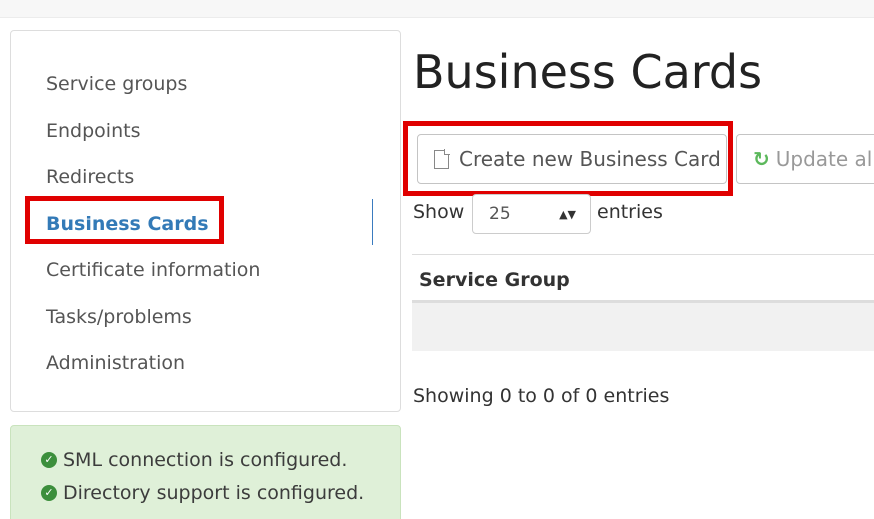  What do you see at coordinates (127, 224) in the screenshot?
I see `sidebar-item-business-cards: Business Cards` at bounding box center [127, 224].